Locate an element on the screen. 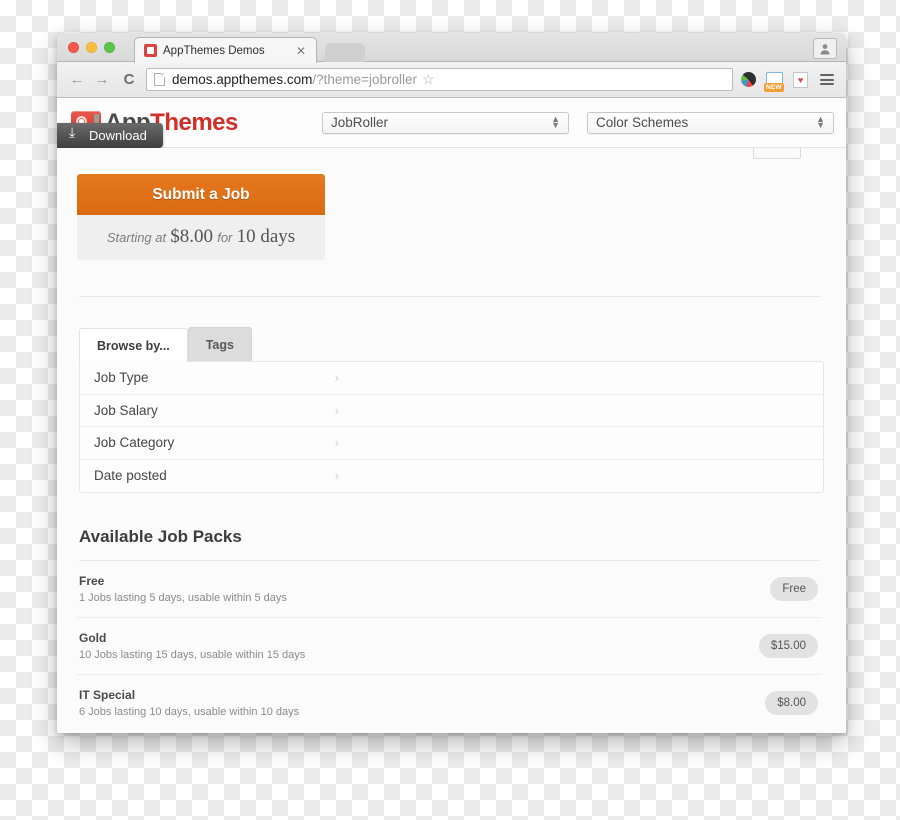 This screenshot has height=820, width=900. tab-title: AppThemes Demos is located at coordinates (214, 50).